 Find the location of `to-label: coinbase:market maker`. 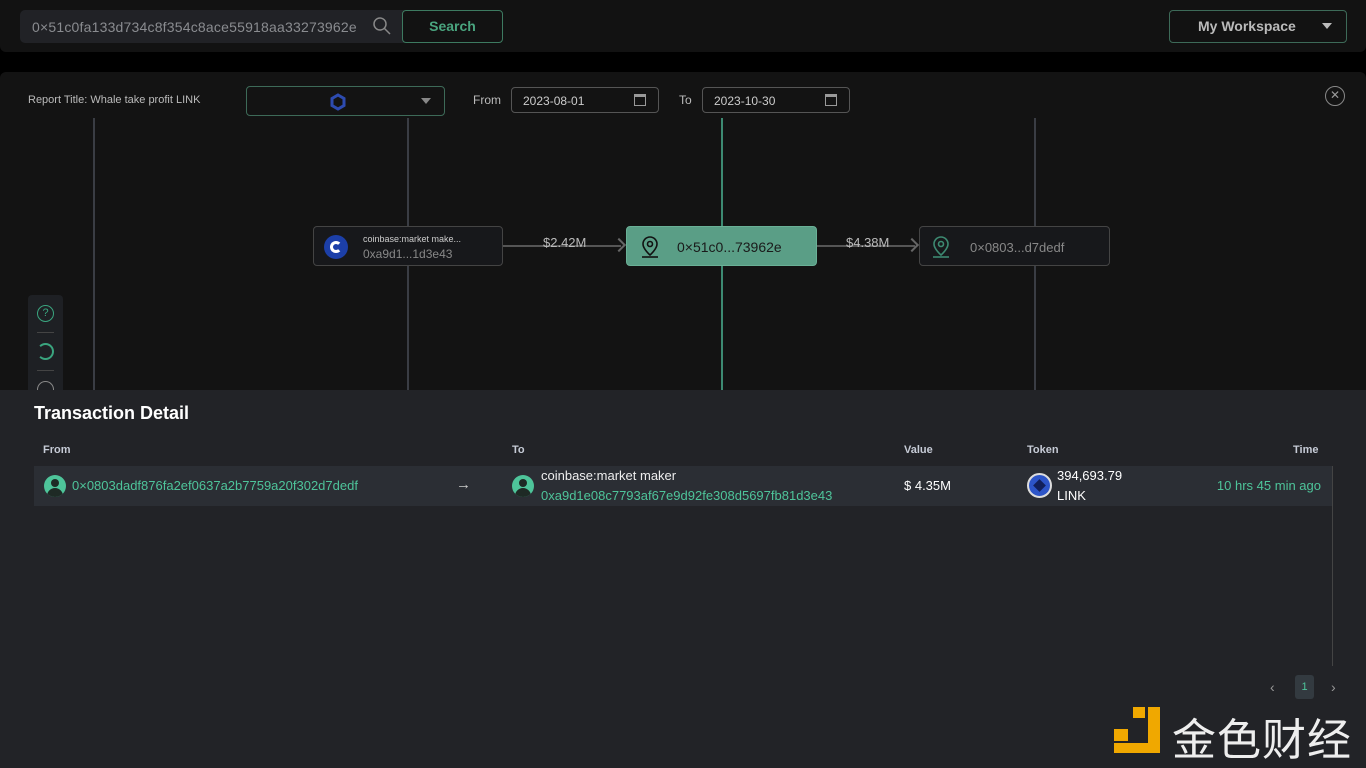

to-label: coinbase:market maker is located at coordinates (609, 475).